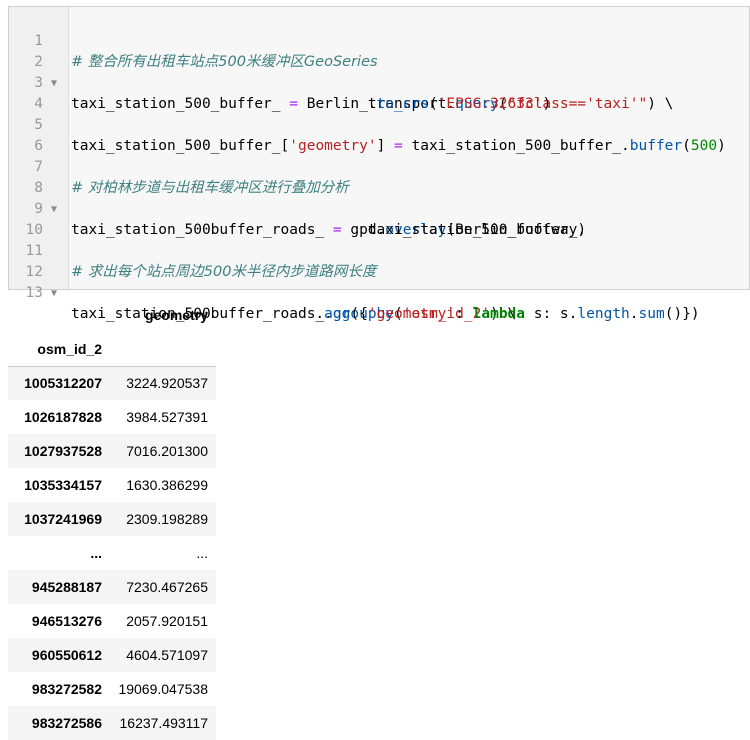 Image resolution: width=750 pixels, height=740 pixels. Describe the element at coordinates (359, 314) in the screenshot. I see `code-text: ({` at that location.